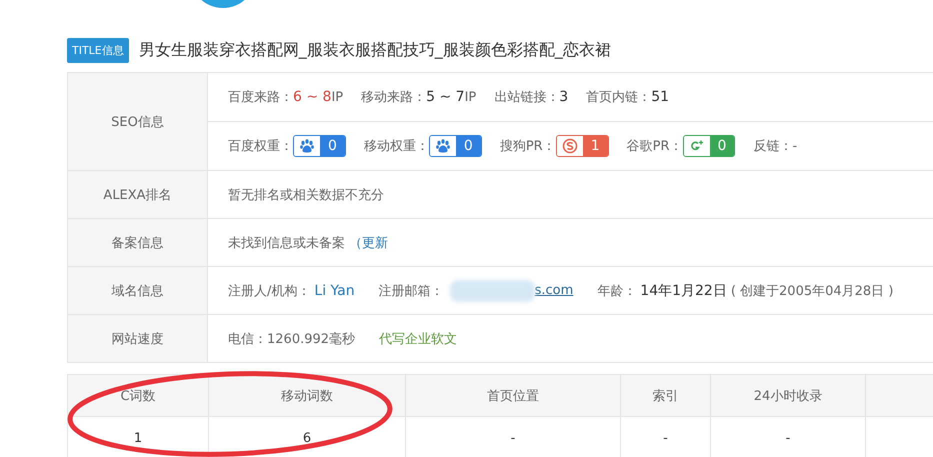 The height and width of the screenshot is (457, 933). I want to click on ad-link: 代写企业软文, so click(418, 339).